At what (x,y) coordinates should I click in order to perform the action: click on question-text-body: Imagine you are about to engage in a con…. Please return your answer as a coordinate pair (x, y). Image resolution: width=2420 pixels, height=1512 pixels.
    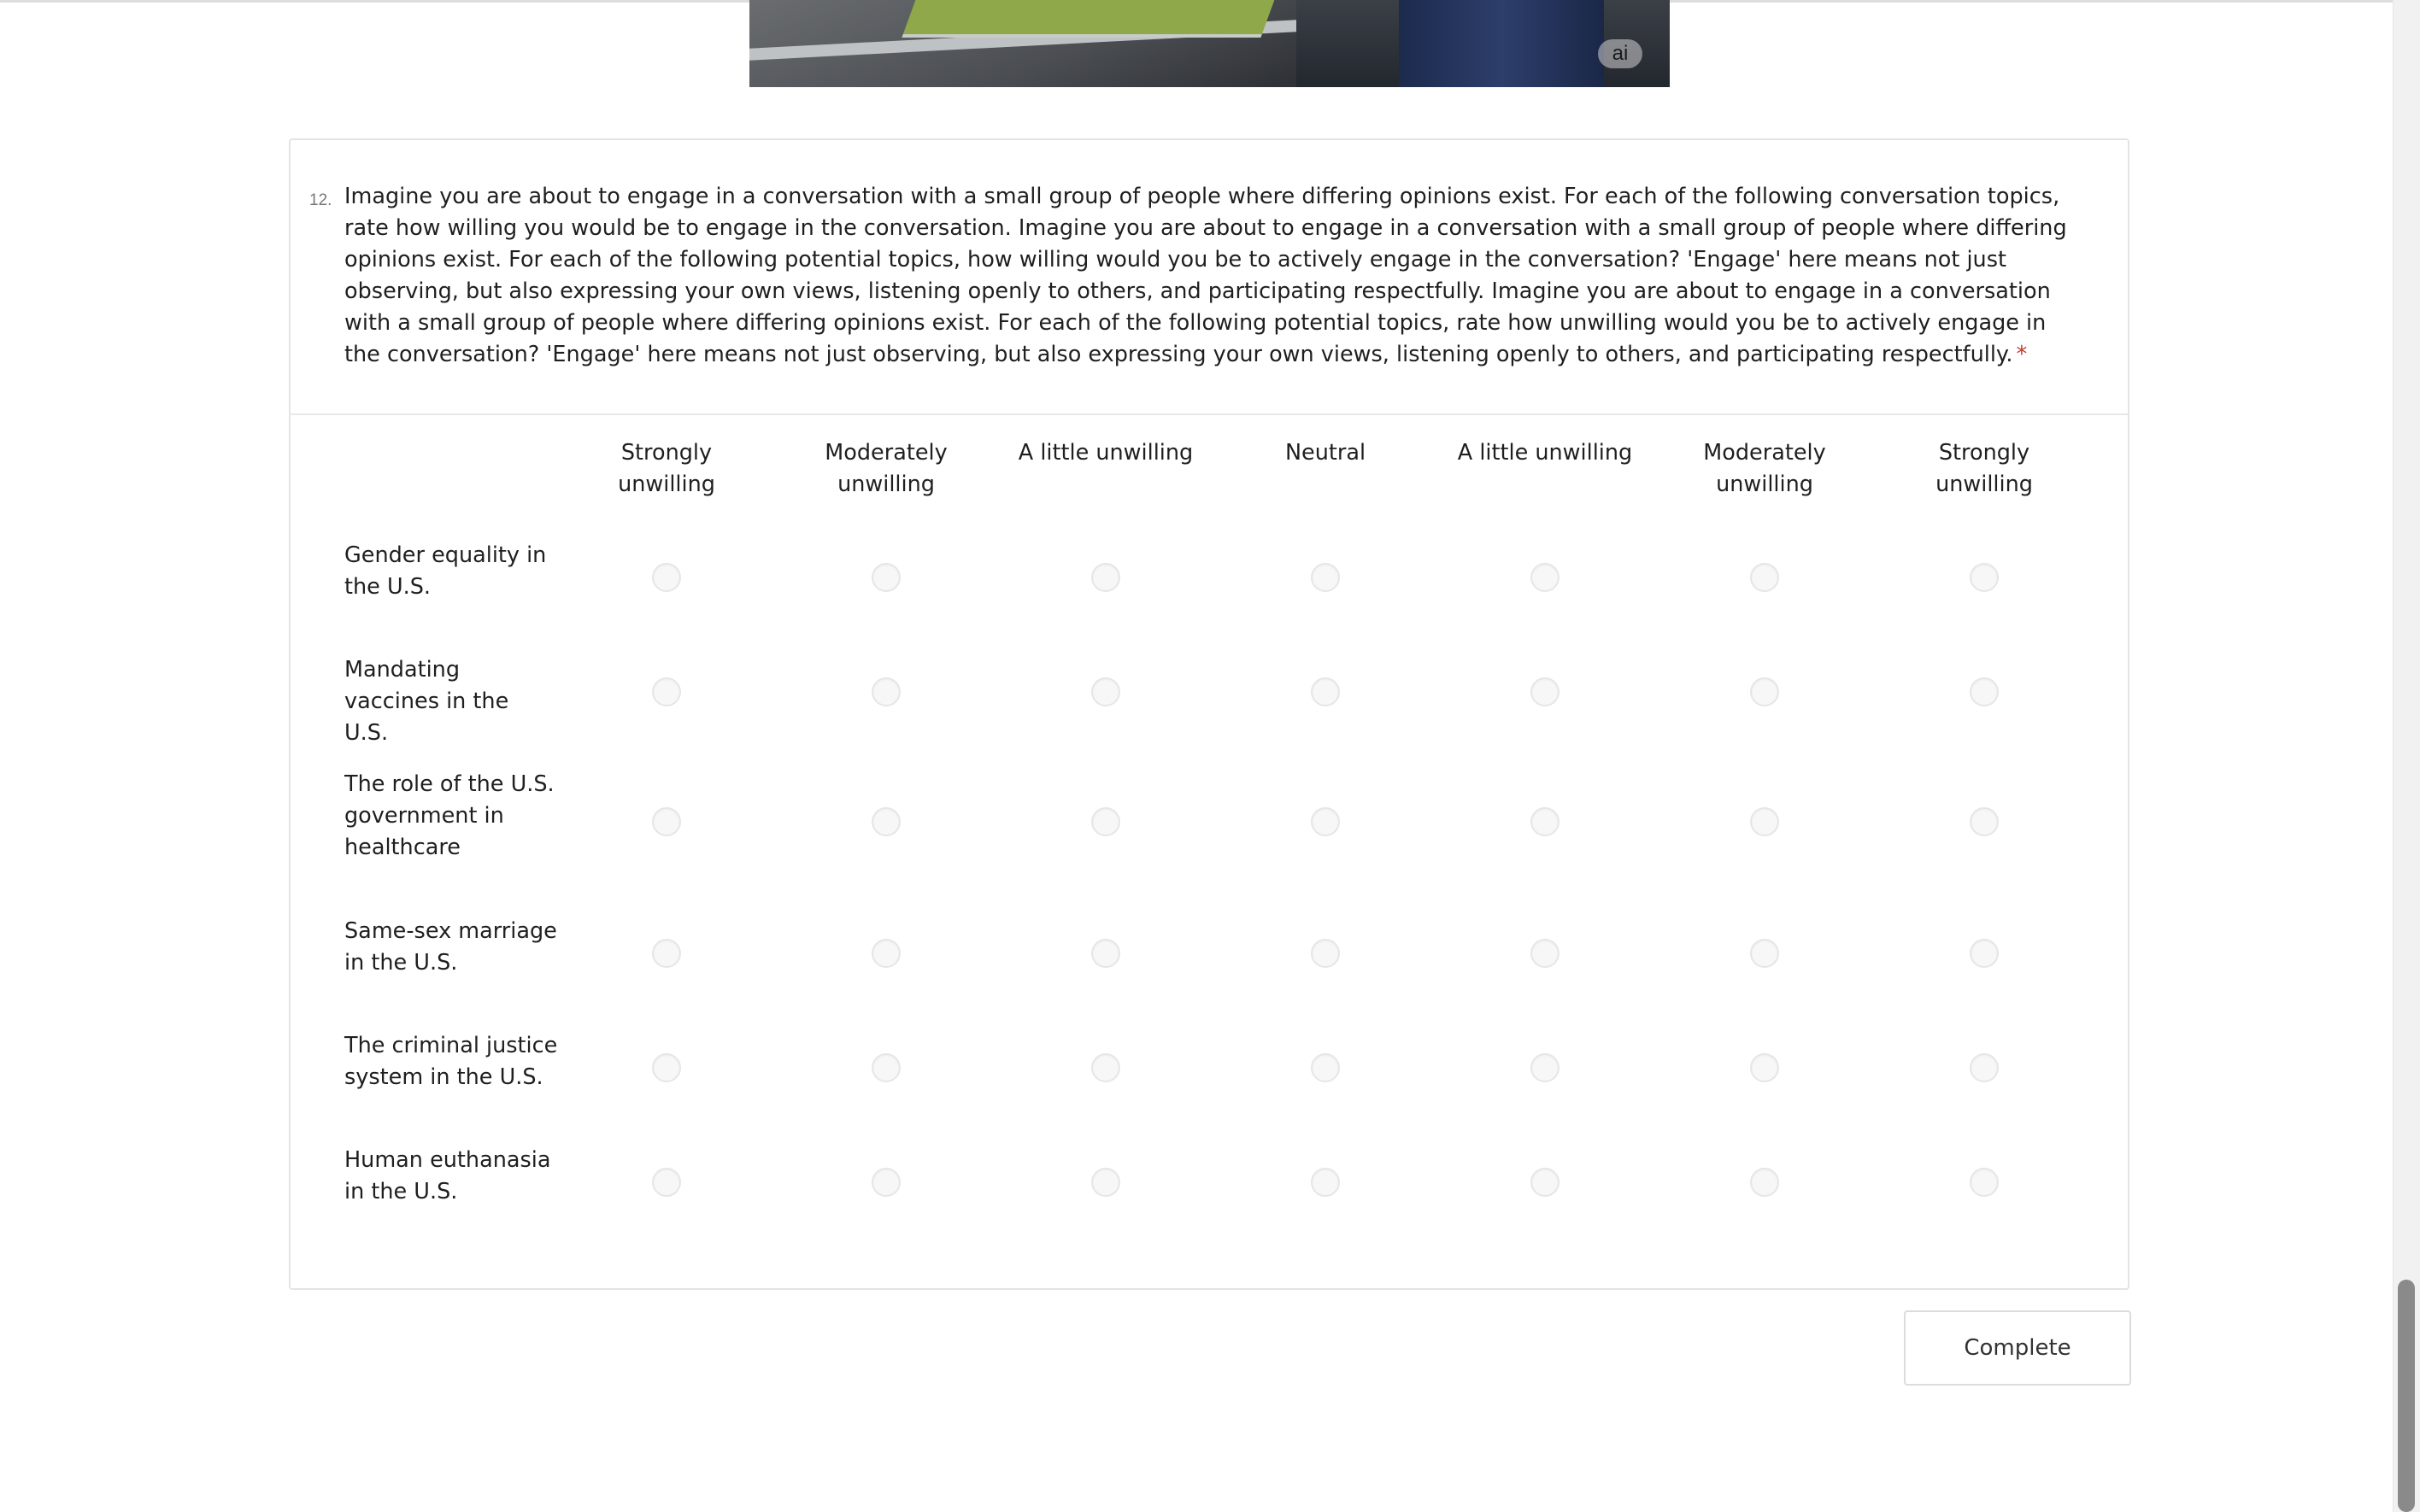
    Looking at the image, I should click on (1205, 275).